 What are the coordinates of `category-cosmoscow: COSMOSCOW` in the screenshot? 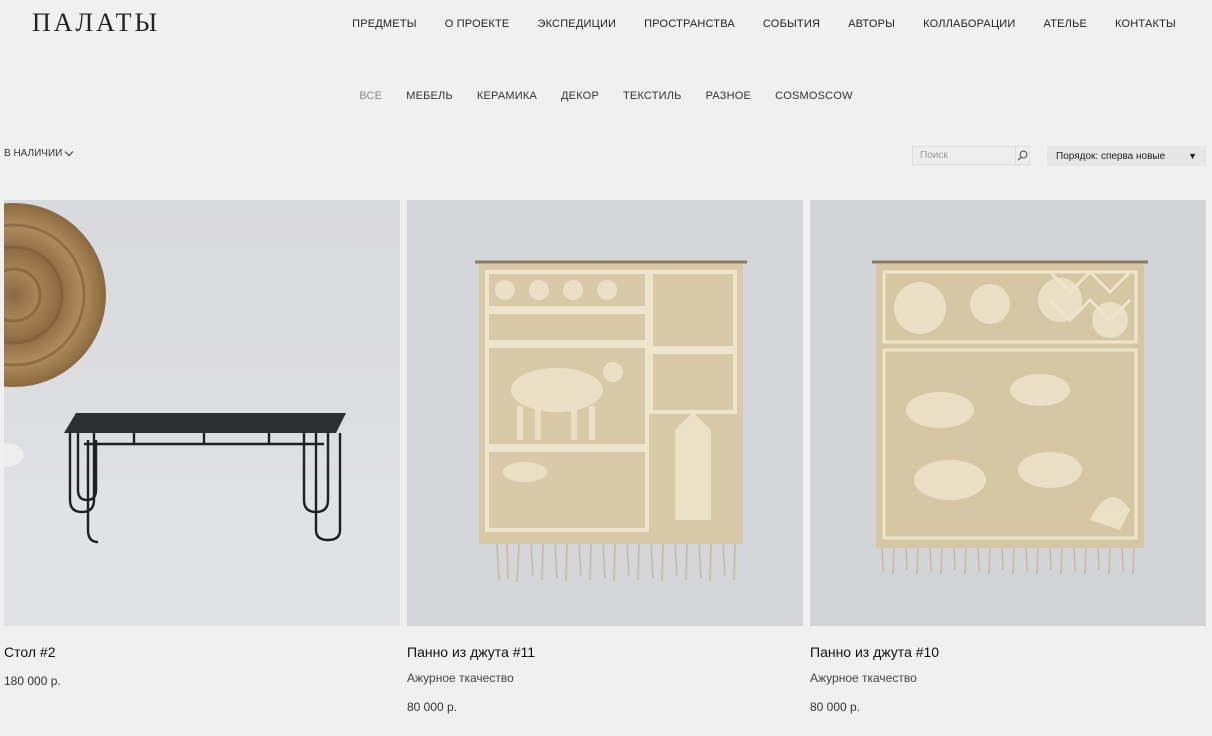 It's located at (814, 96).